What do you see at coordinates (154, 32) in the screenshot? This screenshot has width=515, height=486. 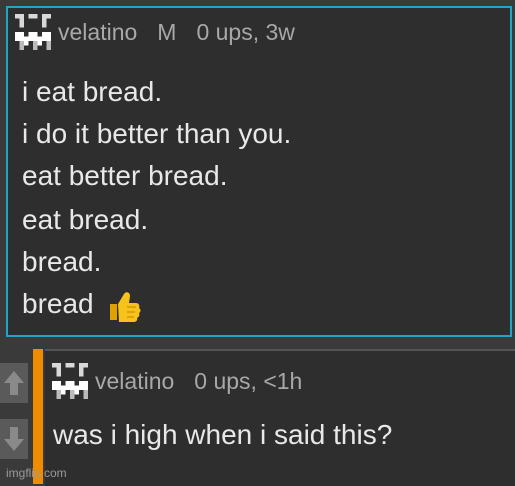 I see `comment-header: velatino M 0 ups, 3w` at bounding box center [154, 32].